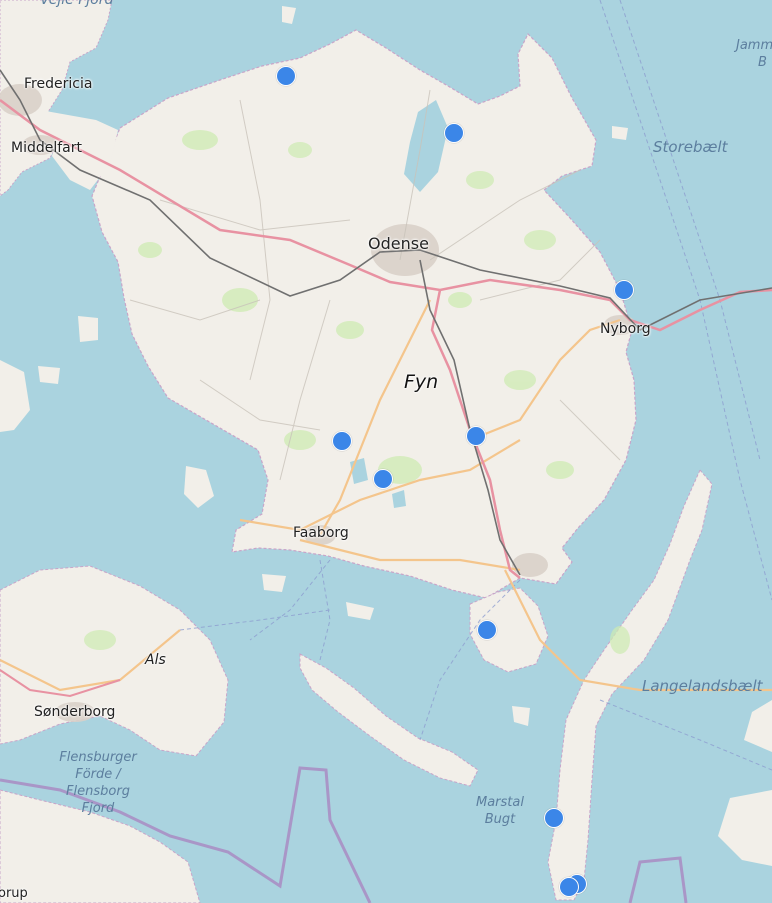  I want to click on label-storebaelt: Storebælt, so click(690, 147).